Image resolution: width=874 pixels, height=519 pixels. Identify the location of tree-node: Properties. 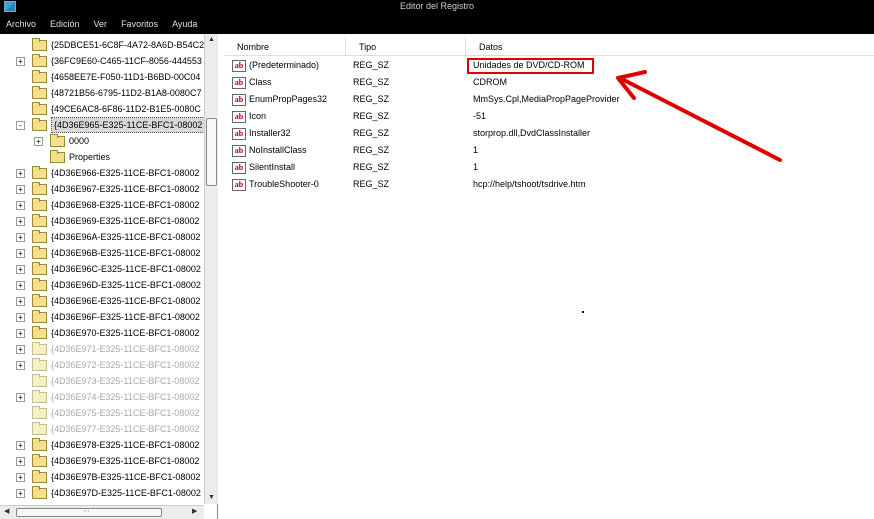
(102, 157).